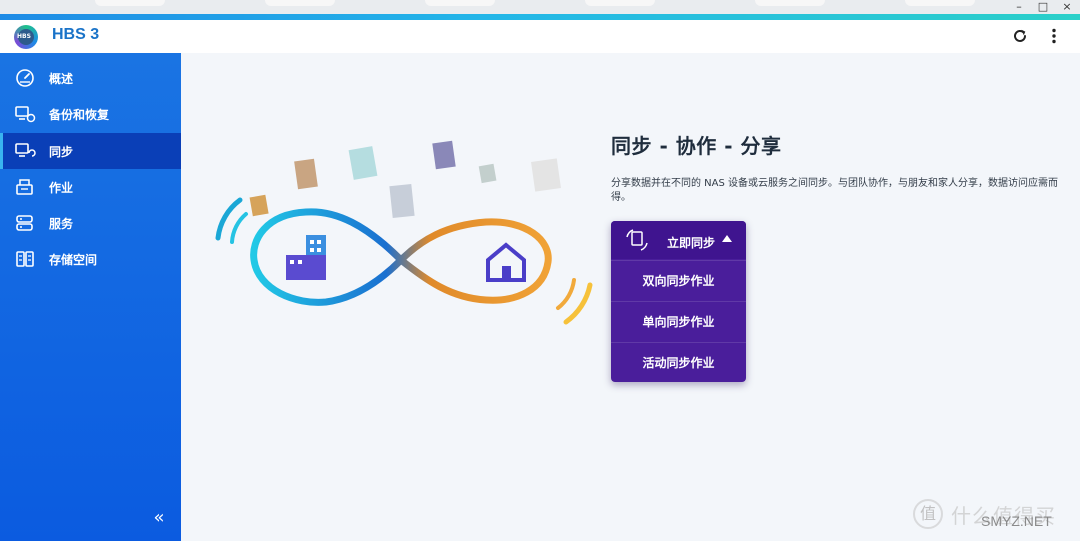  What do you see at coordinates (76, 34) in the screenshot?
I see `app-title: HBS 3` at bounding box center [76, 34].